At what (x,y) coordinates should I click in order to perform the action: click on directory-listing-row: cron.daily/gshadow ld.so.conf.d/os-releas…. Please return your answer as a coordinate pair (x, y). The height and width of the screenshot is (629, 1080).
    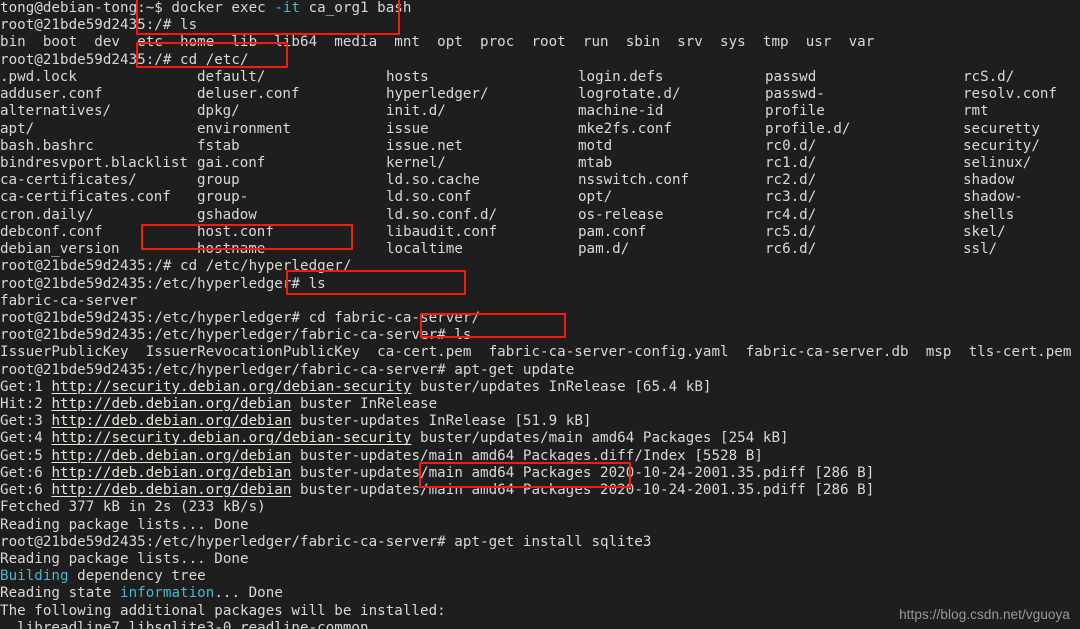
    Looking at the image, I should click on (535, 215).